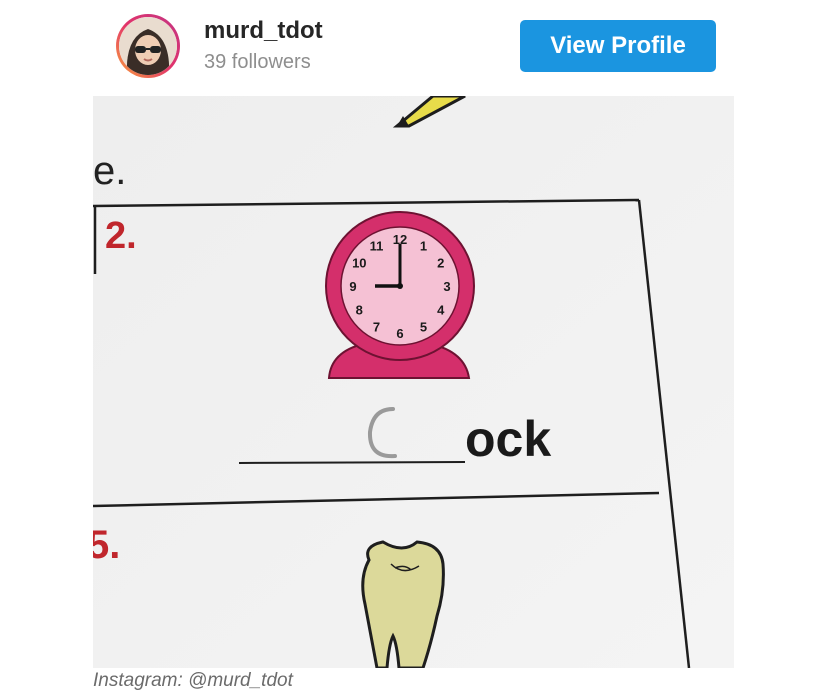 This screenshot has width=835, height=700. What do you see at coordinates (352, 462) in the screenshot?
I see `answer-blank` at bounding box center [352, 462].